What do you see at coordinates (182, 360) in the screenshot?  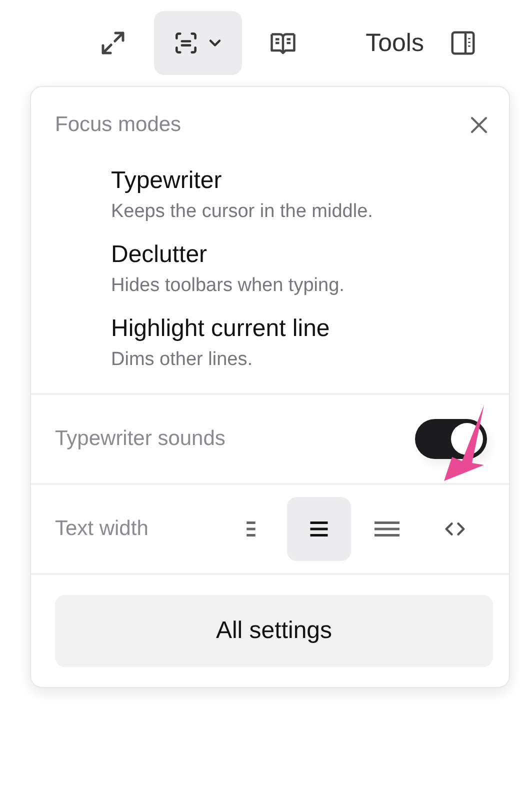 I see `mode-description: Dims other lines.` at bounding box center [182, 360].